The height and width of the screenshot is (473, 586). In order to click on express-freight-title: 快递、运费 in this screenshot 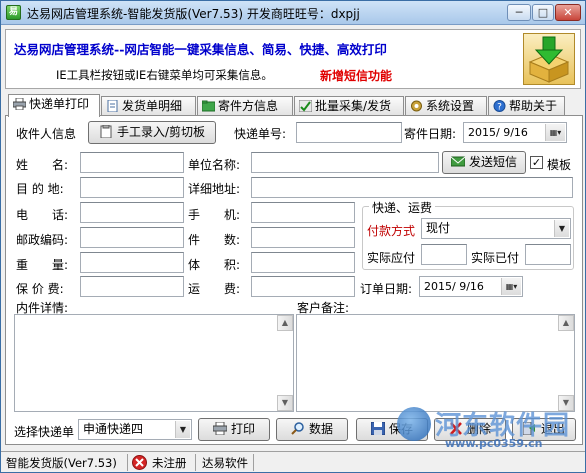, I will do `click(402, 207)`.